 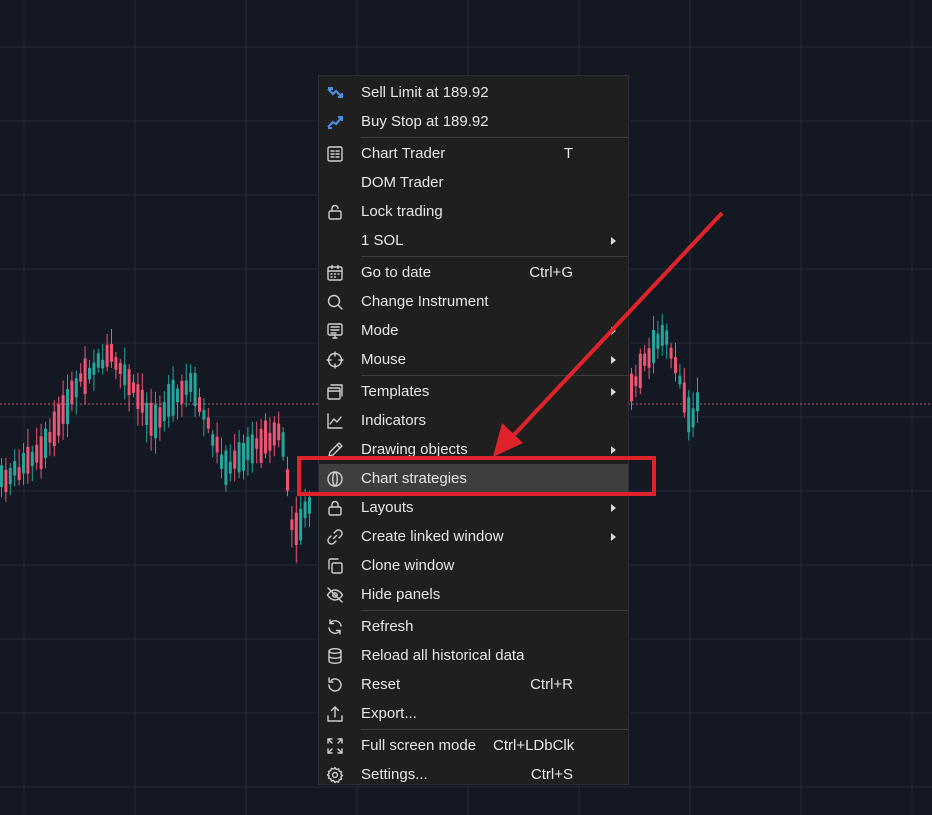 I want to click on menu-item-label: Templates, so click(x=395, y=391).